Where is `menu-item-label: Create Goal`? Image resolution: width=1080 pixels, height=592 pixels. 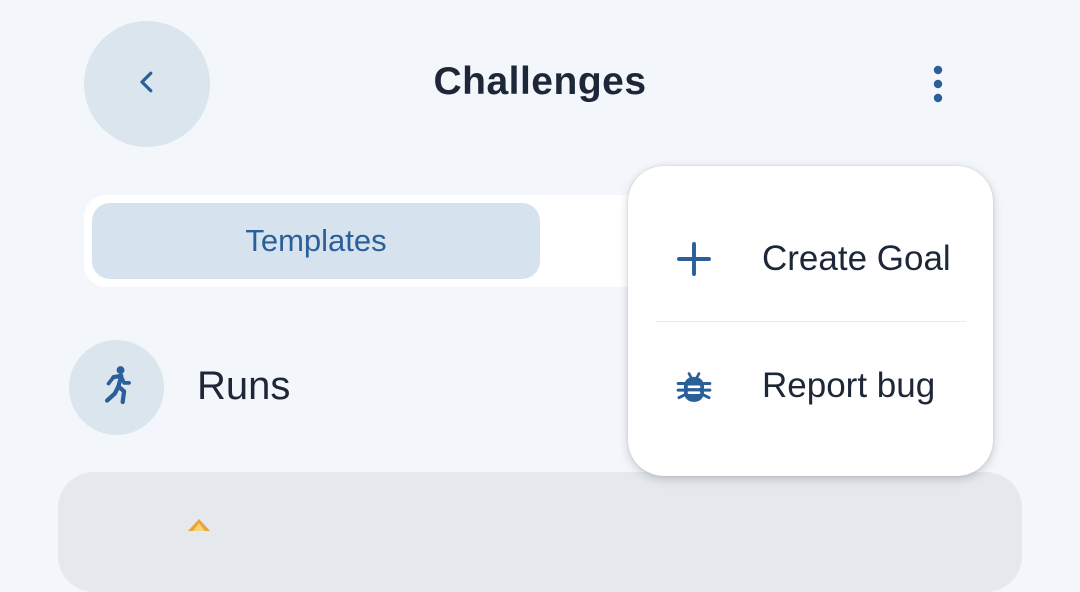 menu-item-label: Create Goal is located at coordinates (856, 258).